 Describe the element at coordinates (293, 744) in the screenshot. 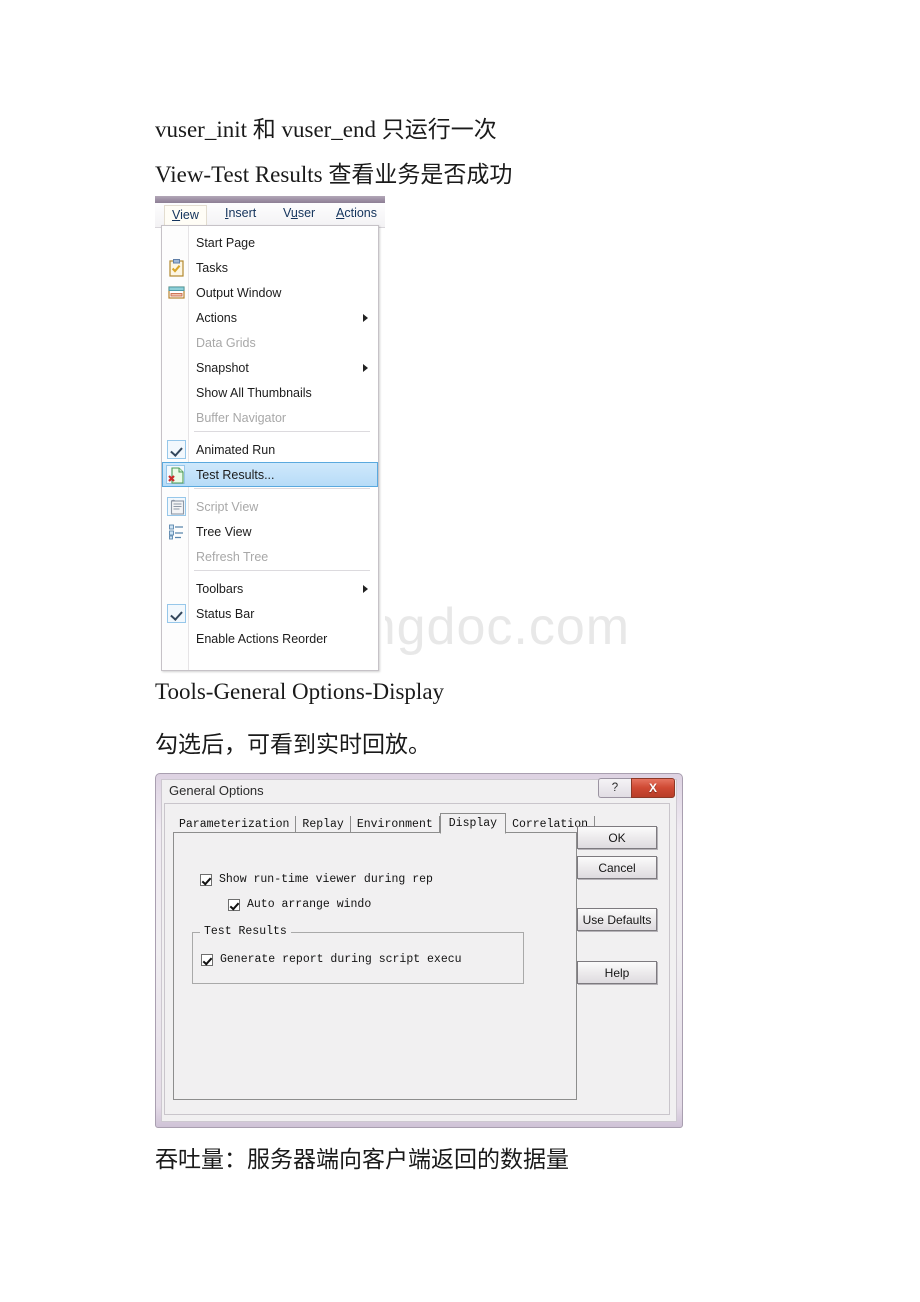

I see `doc-text-line-4: 勾选后，可看到实时回放。` at that location.